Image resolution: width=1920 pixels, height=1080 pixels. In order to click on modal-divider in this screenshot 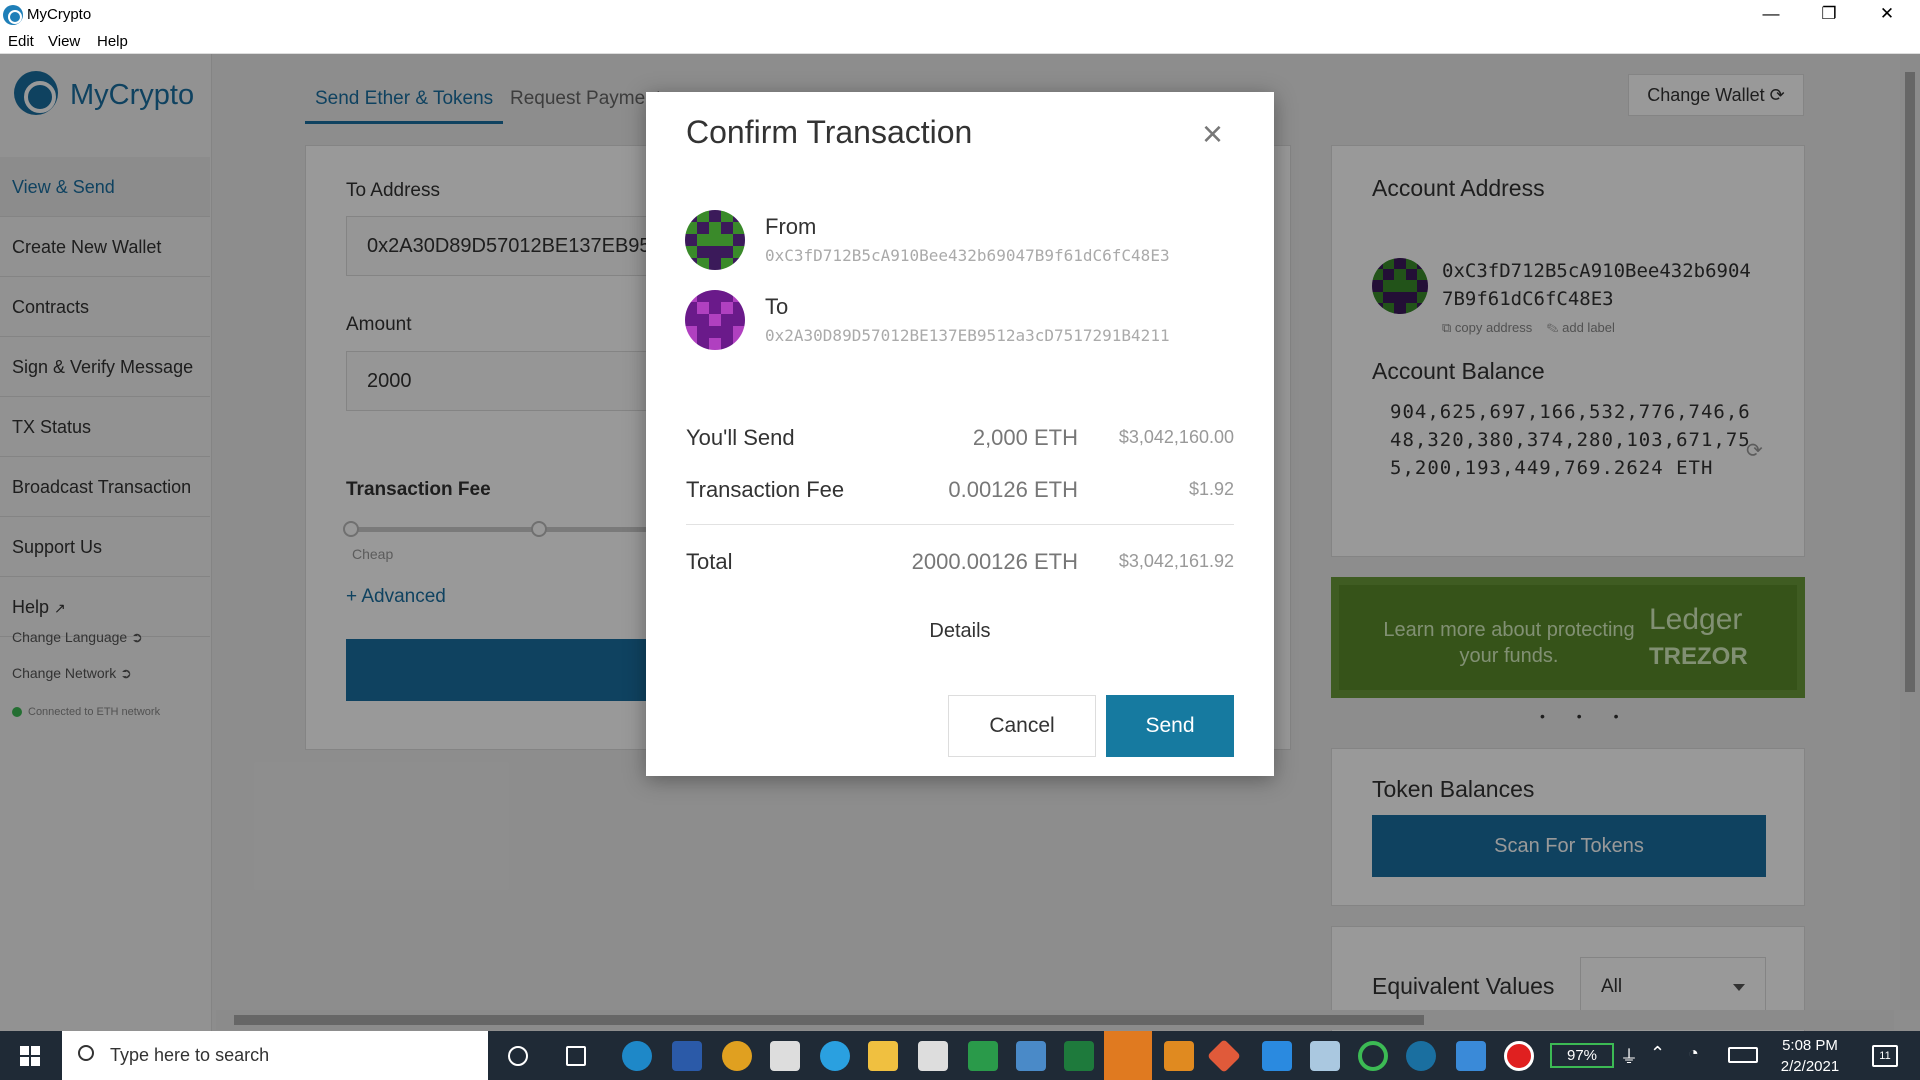, I will do `click(960, 524)`.